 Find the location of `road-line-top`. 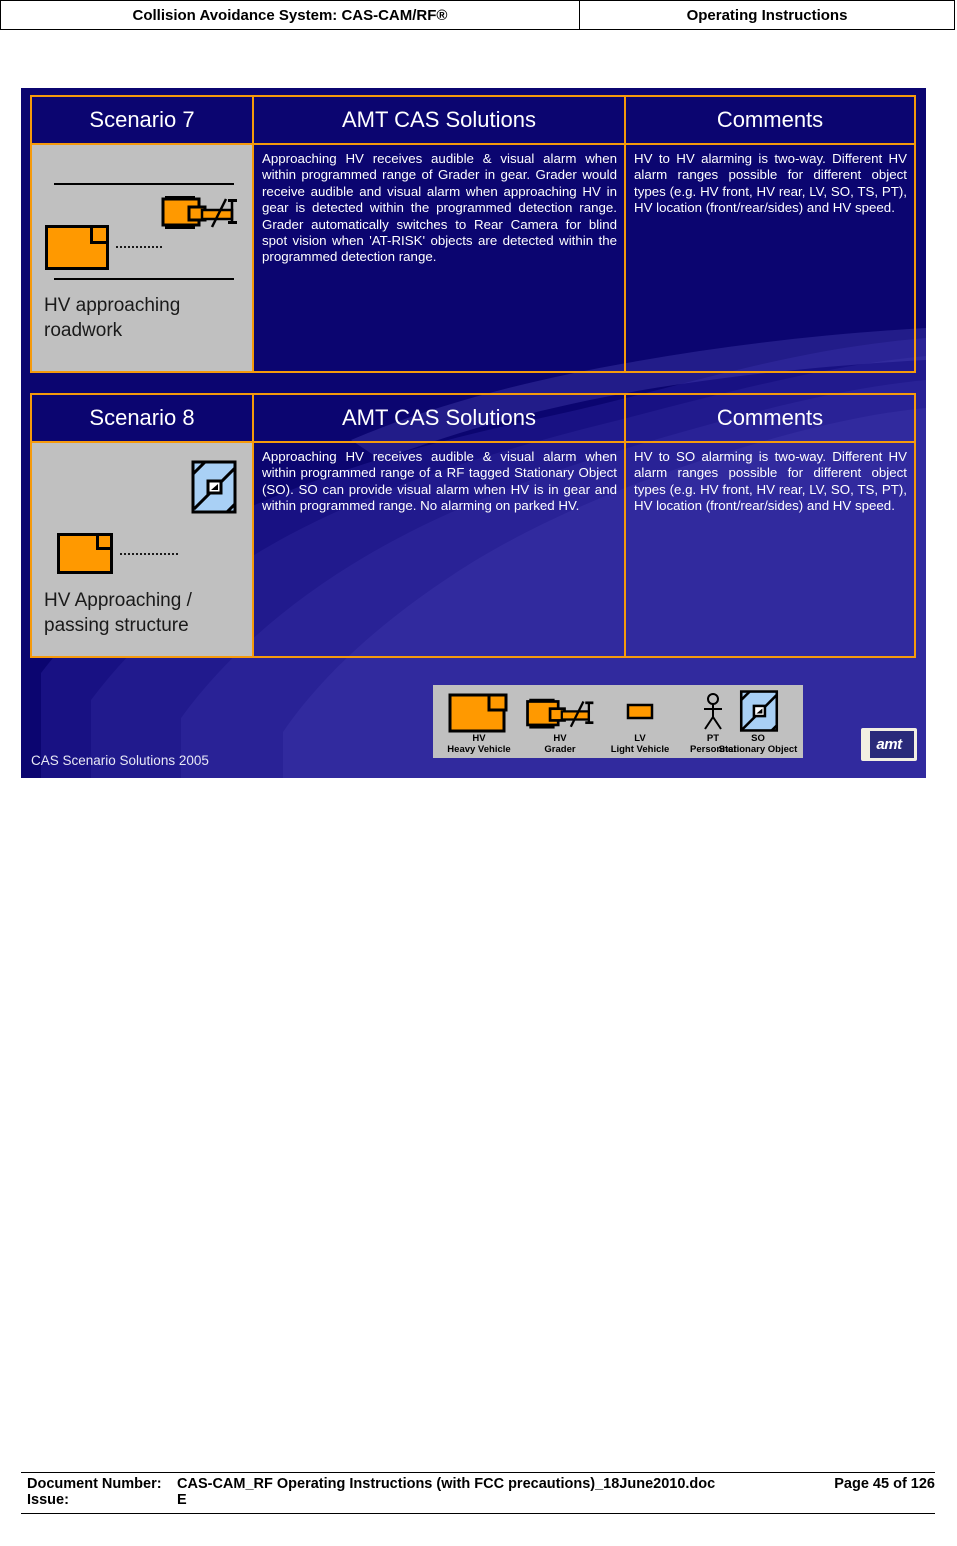

road-line-top is located at coordinates (144, 184).